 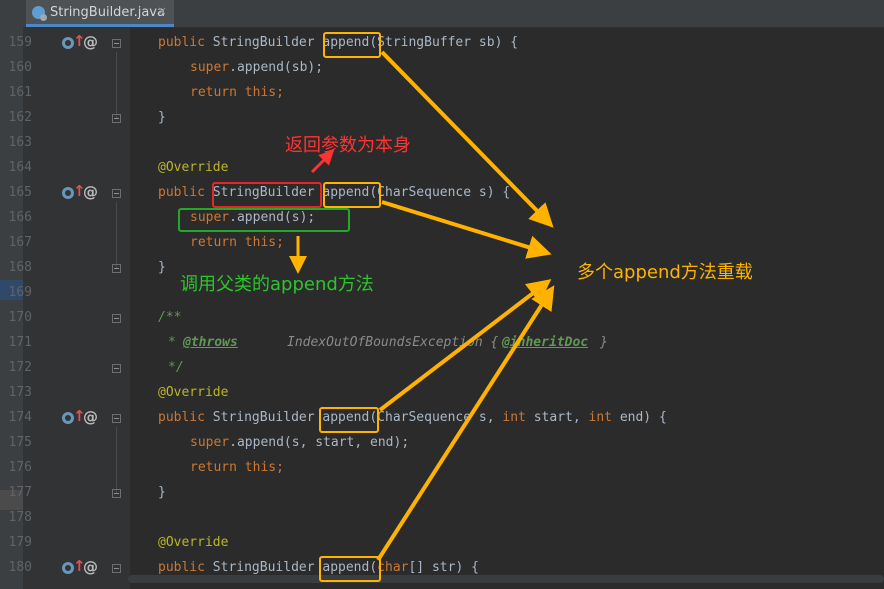 I want to click on note-overloads: 多个append方法重载, so click(x=665, y=272).